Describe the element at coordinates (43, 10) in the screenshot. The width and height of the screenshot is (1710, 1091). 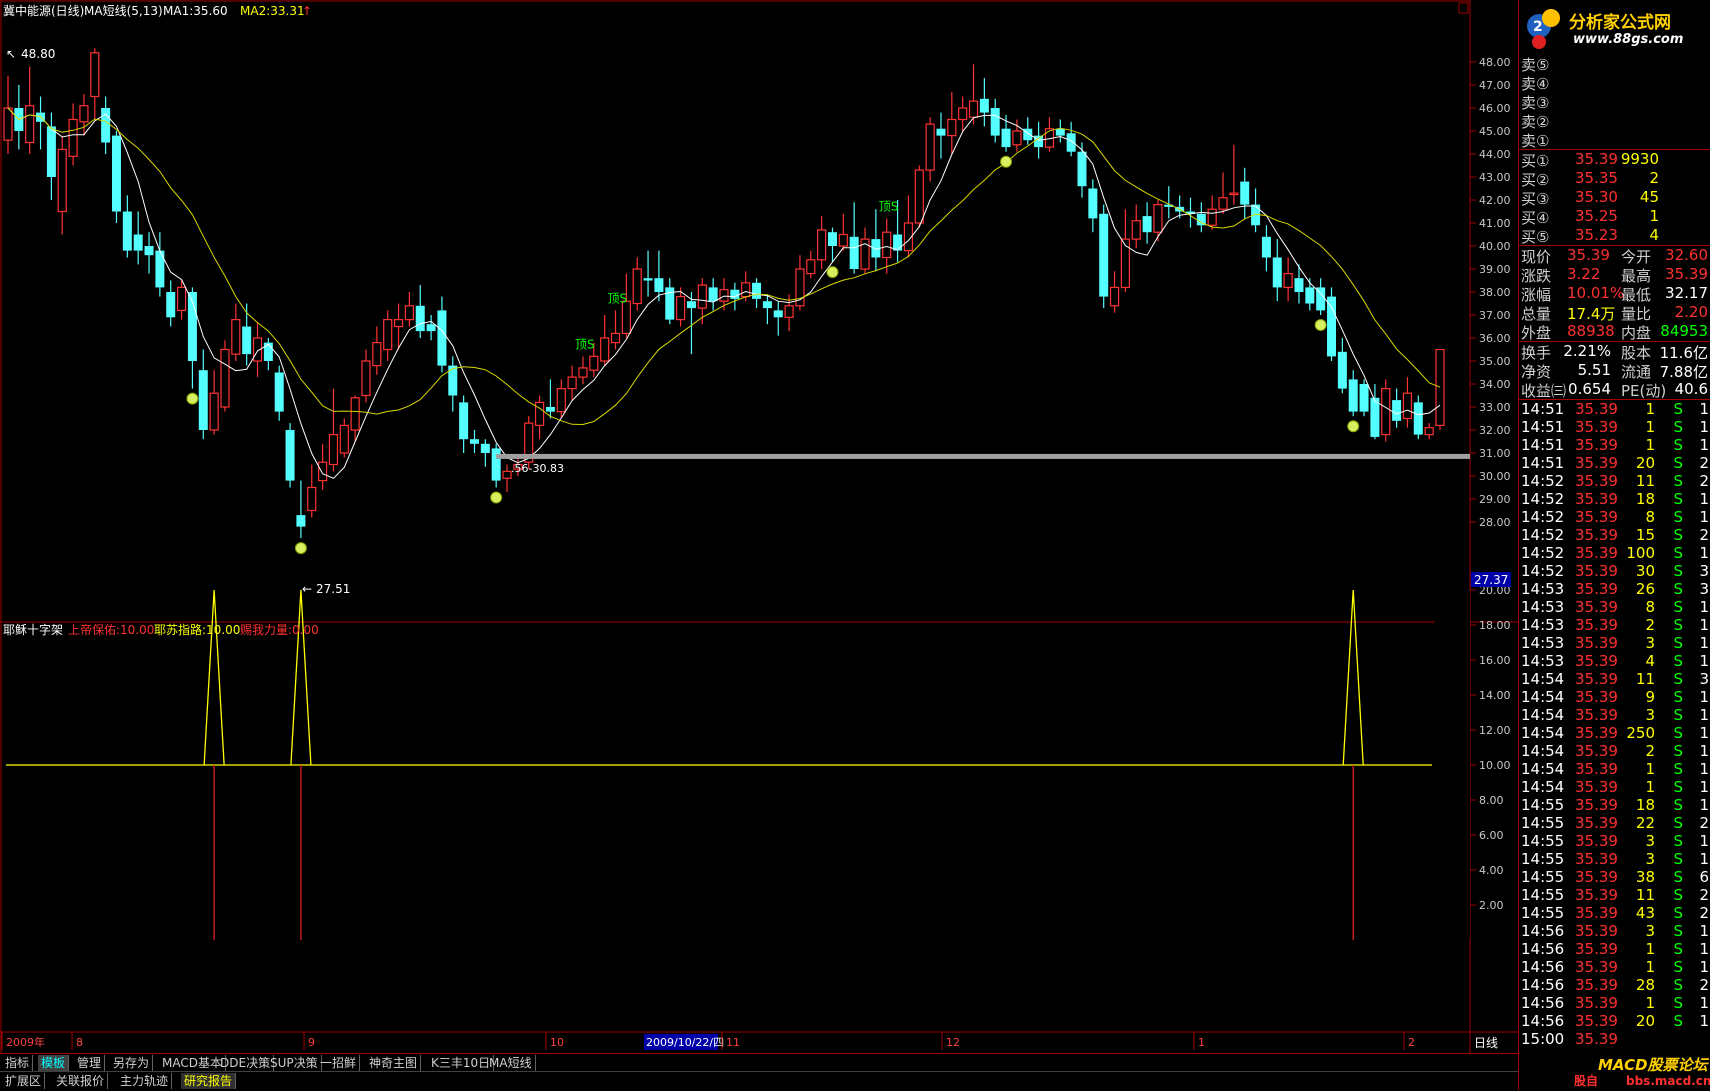
I see `stock-title: 冀中能源(日线)` at that location.